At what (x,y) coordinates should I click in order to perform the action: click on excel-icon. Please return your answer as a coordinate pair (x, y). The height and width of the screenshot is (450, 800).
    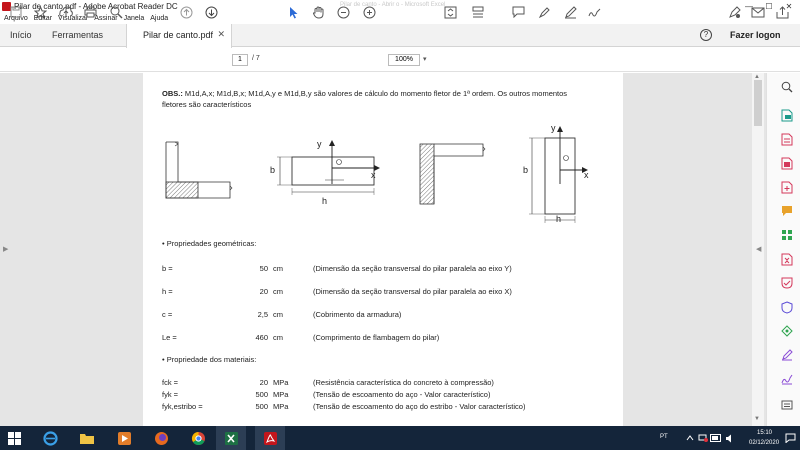
    Looking at the image, I should click on (231, 438).